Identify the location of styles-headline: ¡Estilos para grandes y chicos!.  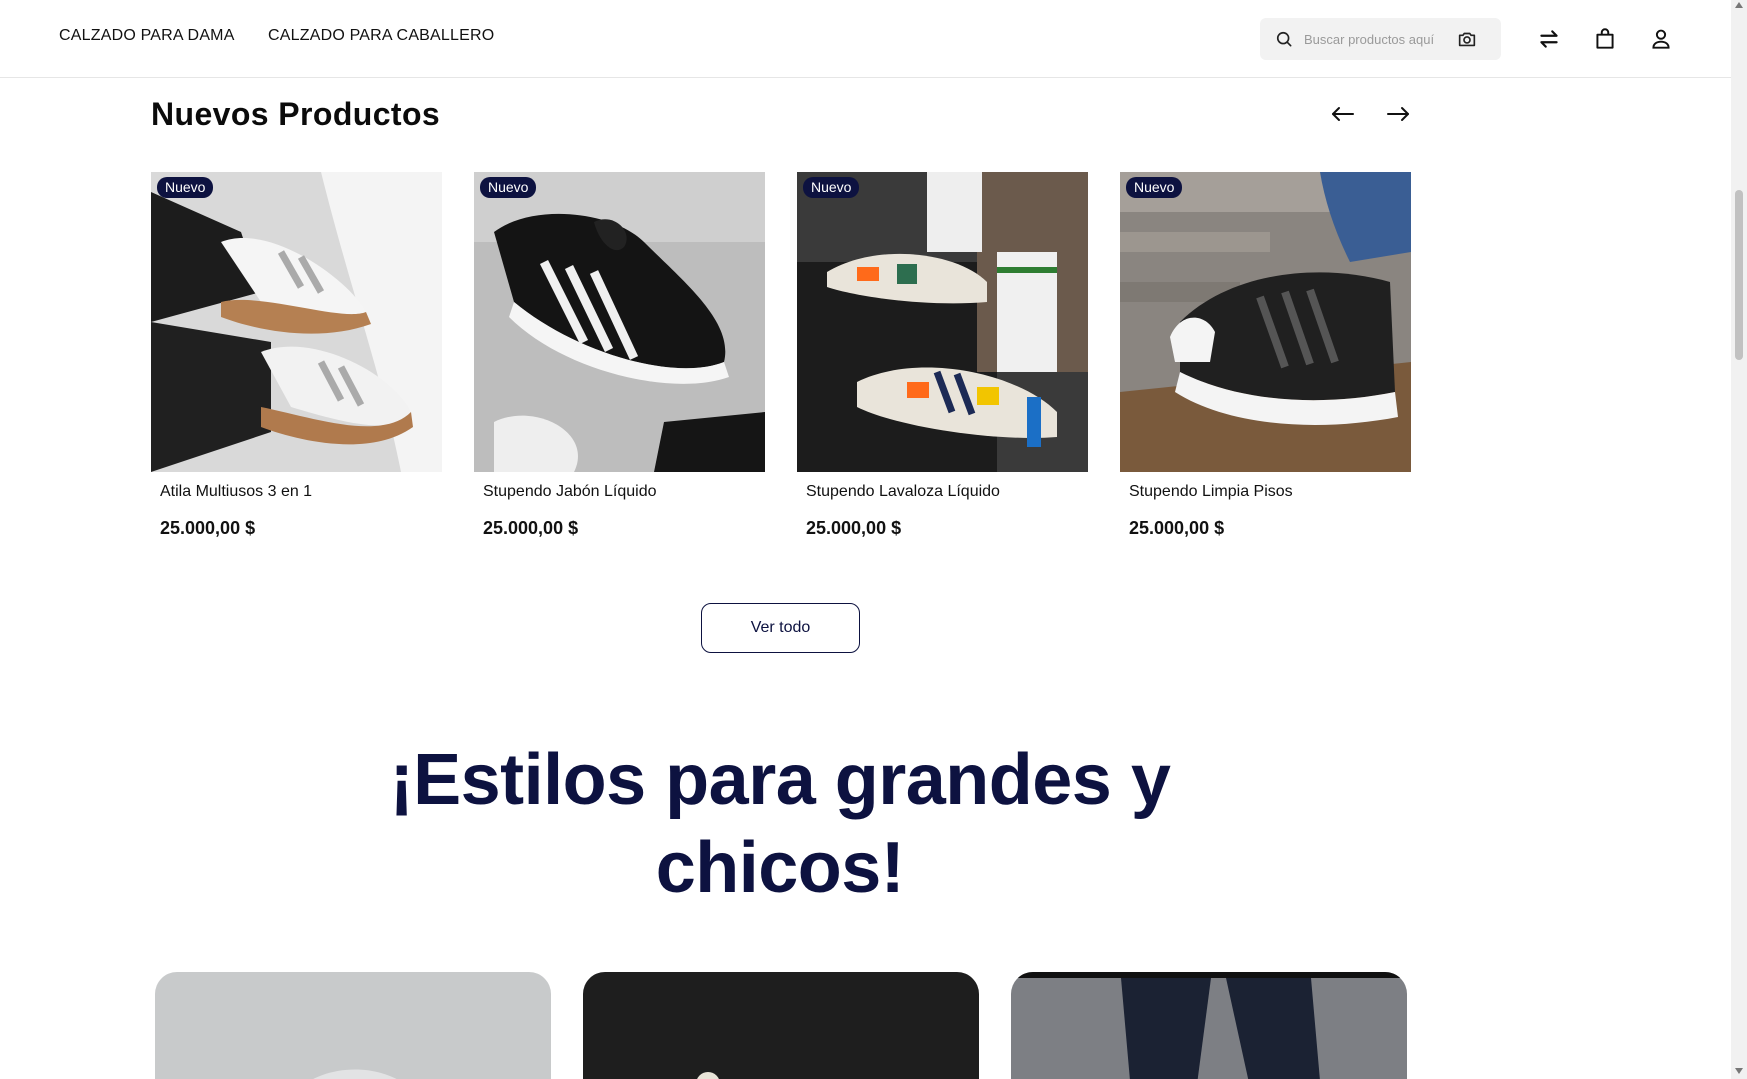
(780, 824).